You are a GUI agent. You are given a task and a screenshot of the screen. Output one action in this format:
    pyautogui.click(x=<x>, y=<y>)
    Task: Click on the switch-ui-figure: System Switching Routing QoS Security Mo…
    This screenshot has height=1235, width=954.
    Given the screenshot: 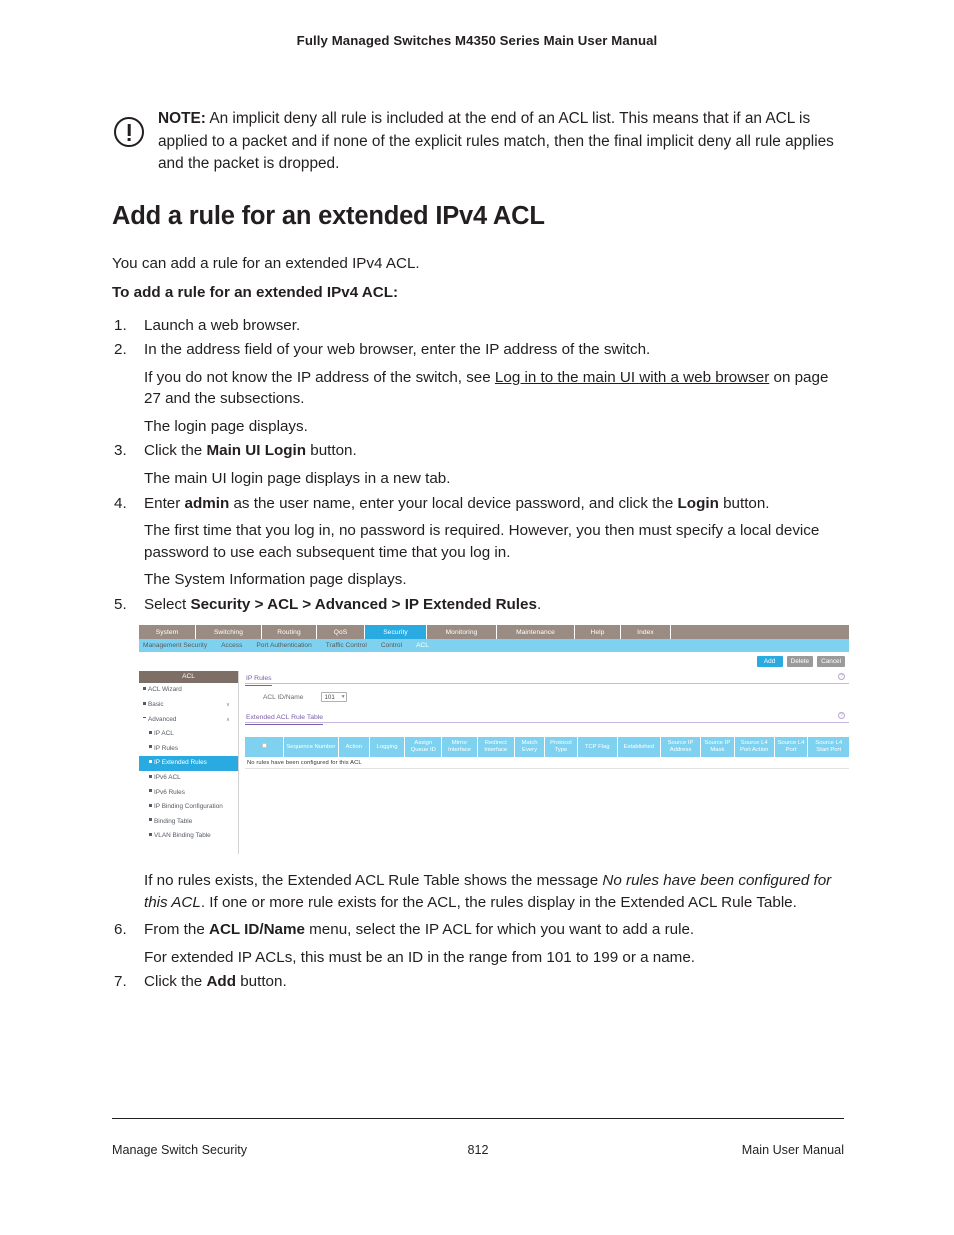 What is the action you would take?
    pyautogui.click(x=494, y=739)
    